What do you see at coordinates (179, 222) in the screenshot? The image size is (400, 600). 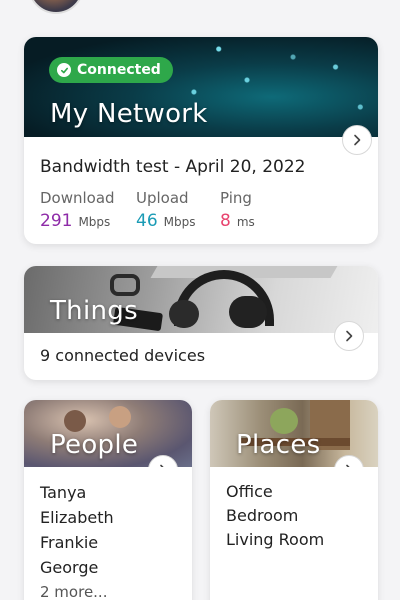 I see `upload-unit: Mbps` at bounding box center [179, 222].